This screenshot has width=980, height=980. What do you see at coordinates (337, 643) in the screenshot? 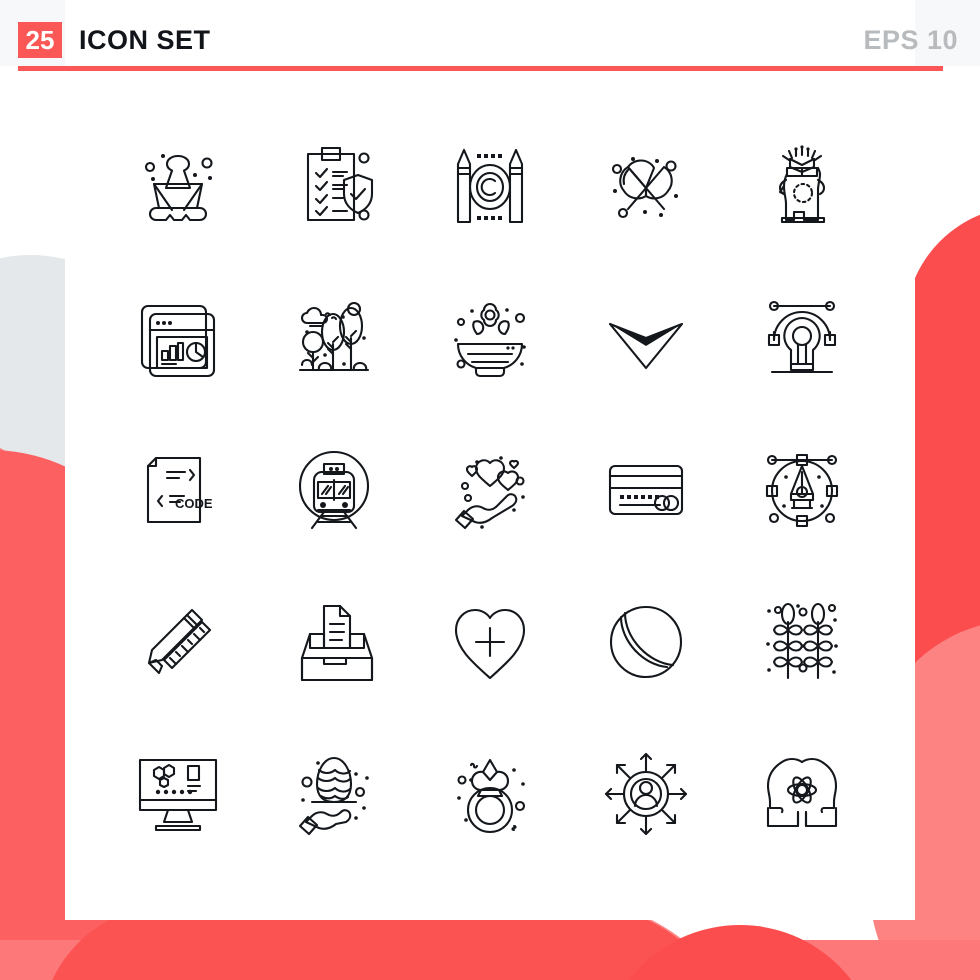
I see `inbox-document-icon` at bounding box center [337, 643].